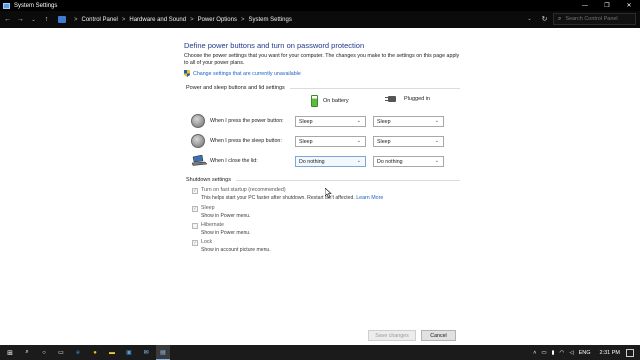  I want to click on sleep-description: Show in Power menu., so click(226, 216).